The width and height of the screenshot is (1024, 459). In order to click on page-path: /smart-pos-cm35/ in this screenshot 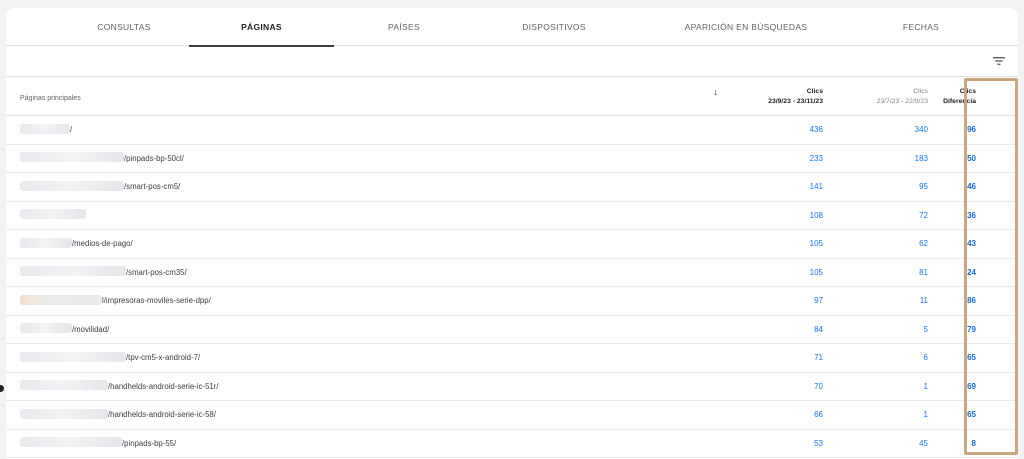, I will do `click(156, 272)`.